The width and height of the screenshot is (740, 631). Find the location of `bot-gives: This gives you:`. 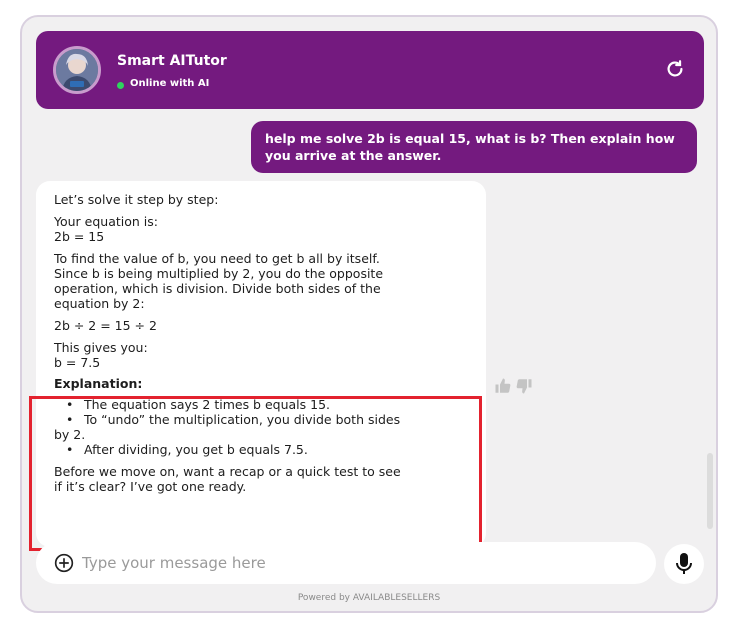

bot-gives: This gives you: is located at coordinates (101, 347).